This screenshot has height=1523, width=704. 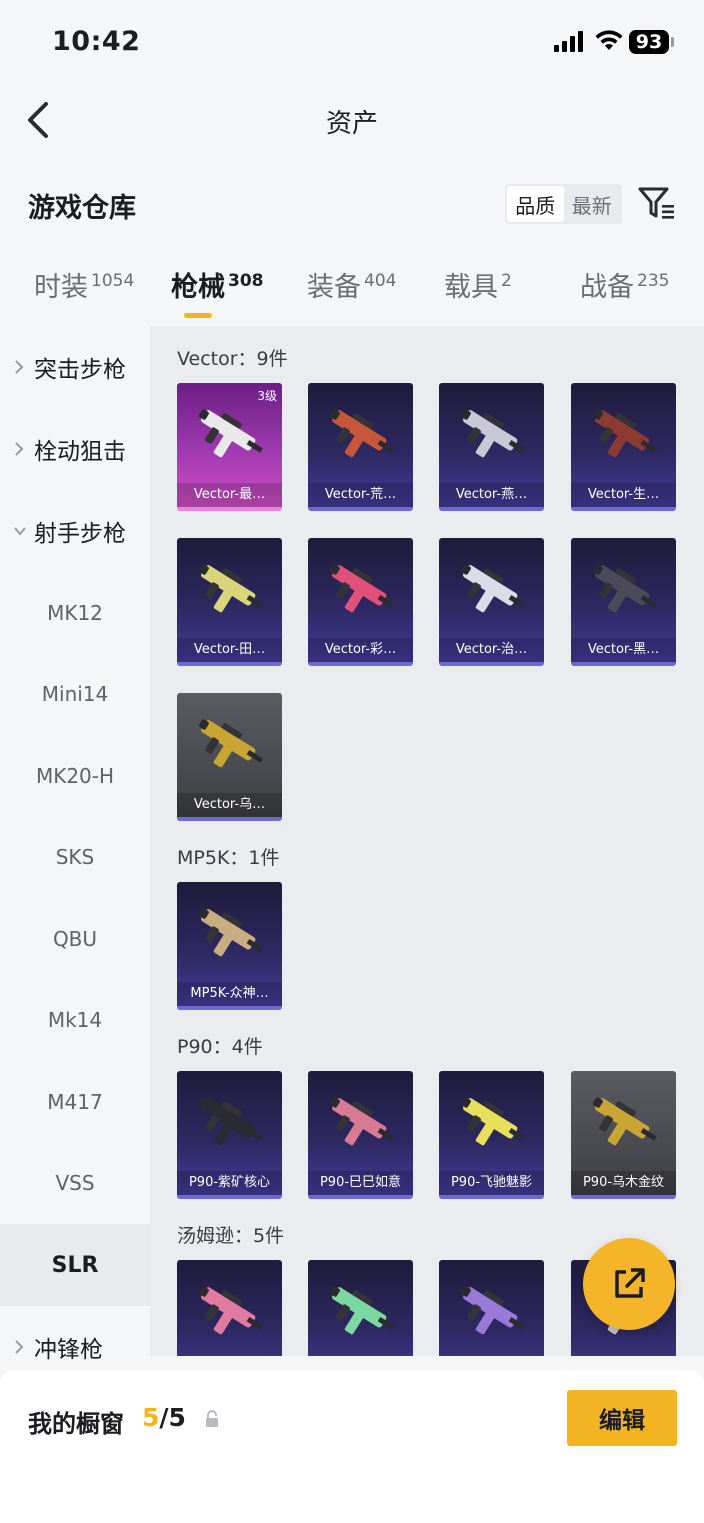 What do you see at coordinates (75, 1183) in the screenshot?
I see `sidebar-item-vss: VSS` at bounding box center [75, 1183].